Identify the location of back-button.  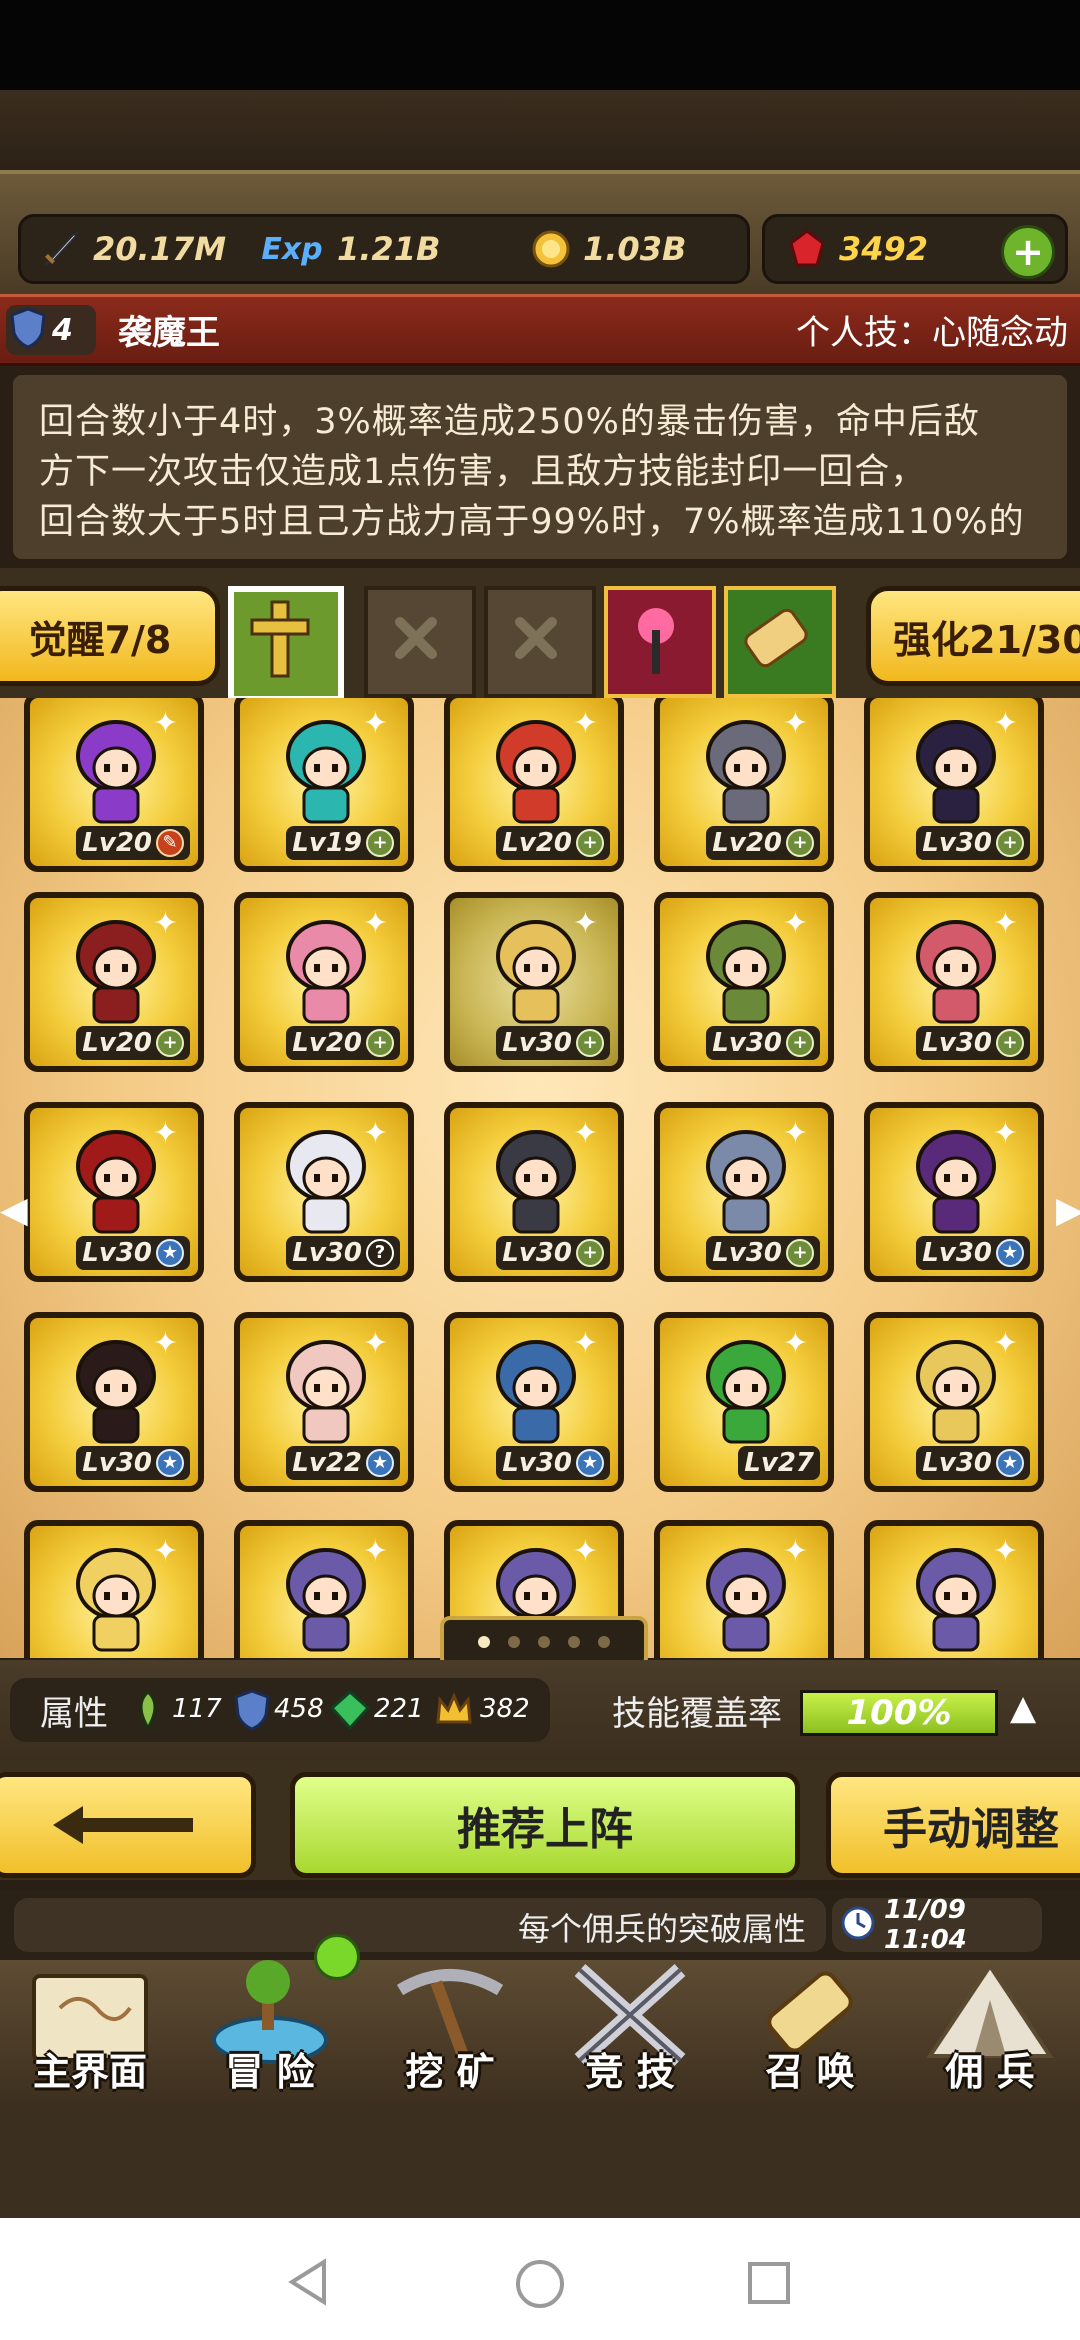
(128, 1825).